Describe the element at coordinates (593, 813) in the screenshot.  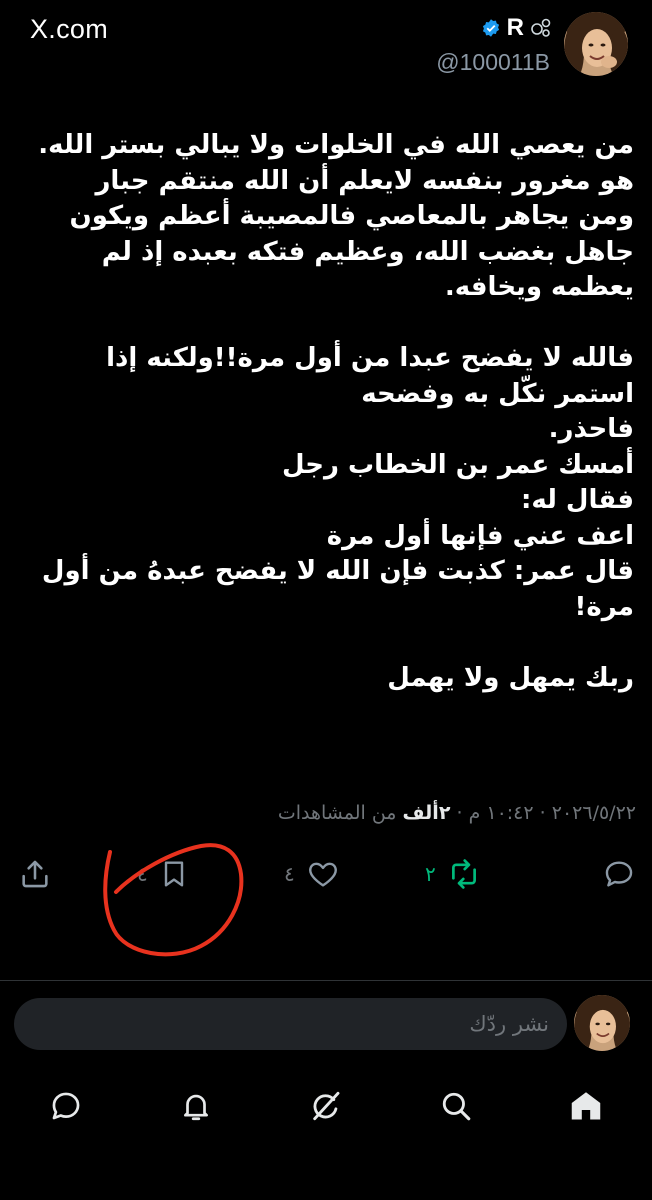
I see `tweet-date: ٢٠٢٦/٥/٢٢` at that location.